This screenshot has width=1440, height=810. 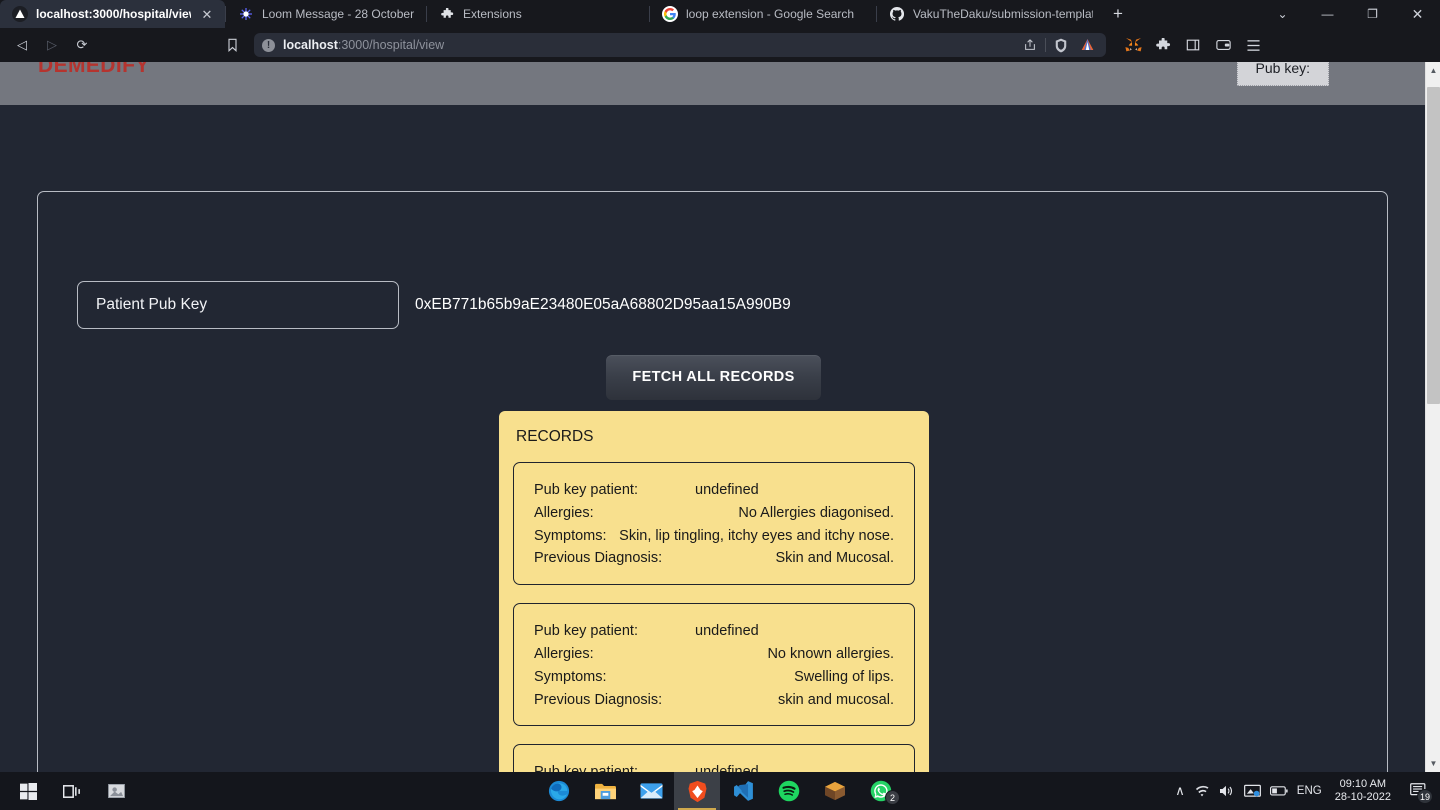 I want to click on browser-tab-loom: Loom Message - 28 October 2022, so click(x=326, y=14).